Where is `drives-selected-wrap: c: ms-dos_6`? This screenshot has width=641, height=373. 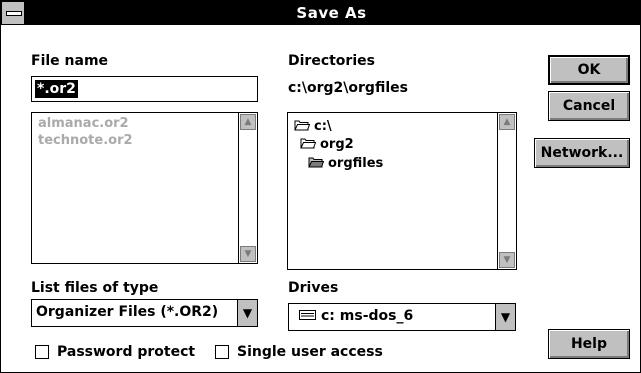 drives-selected-wrap: c: ms-dos_6 is located at coordinates (356, 316).